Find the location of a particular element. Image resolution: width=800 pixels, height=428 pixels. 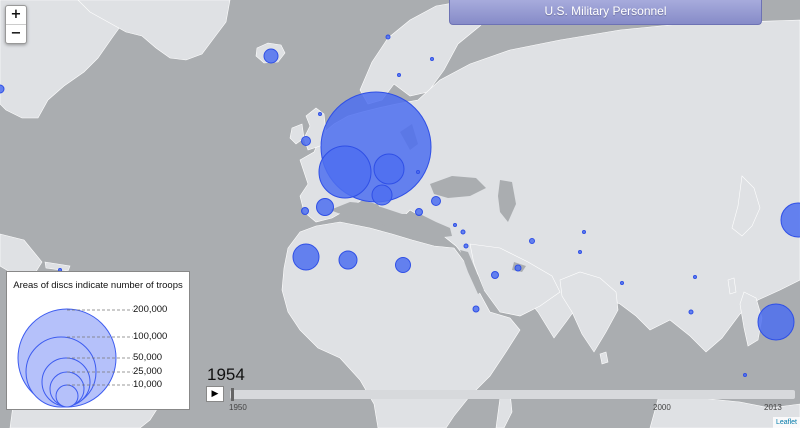

troop-disc-scotland is located at coordinates (320, 114).